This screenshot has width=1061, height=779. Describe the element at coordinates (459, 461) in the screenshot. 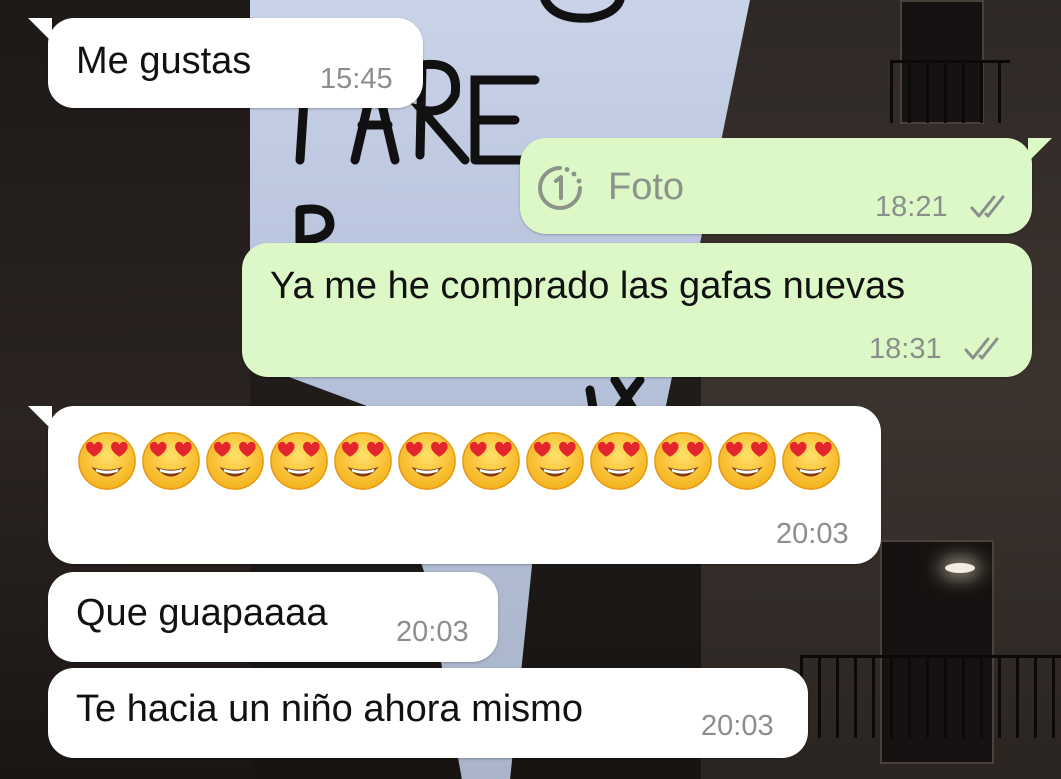

I see `emoji-row` at that location.